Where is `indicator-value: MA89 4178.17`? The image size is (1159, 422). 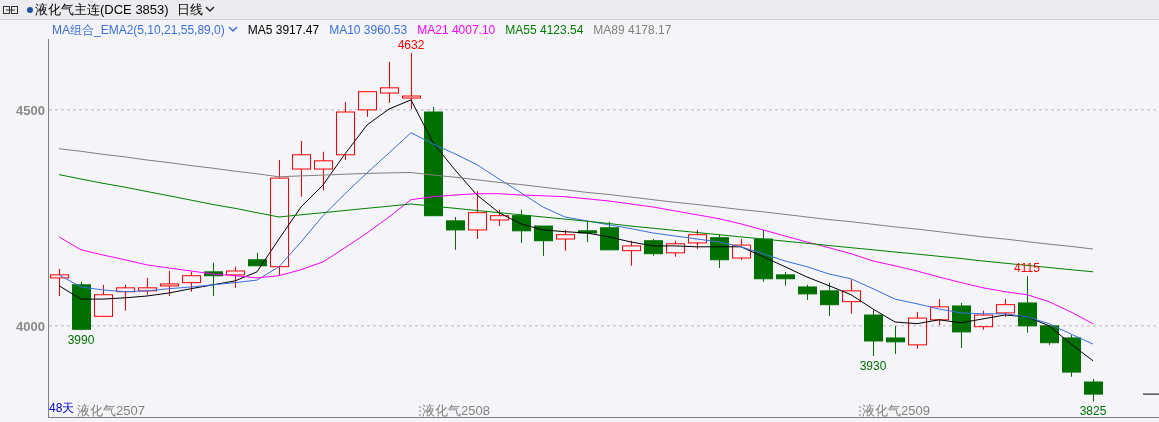 indicator-value: MA89 4178.17 is located at coordinates (632, 30).